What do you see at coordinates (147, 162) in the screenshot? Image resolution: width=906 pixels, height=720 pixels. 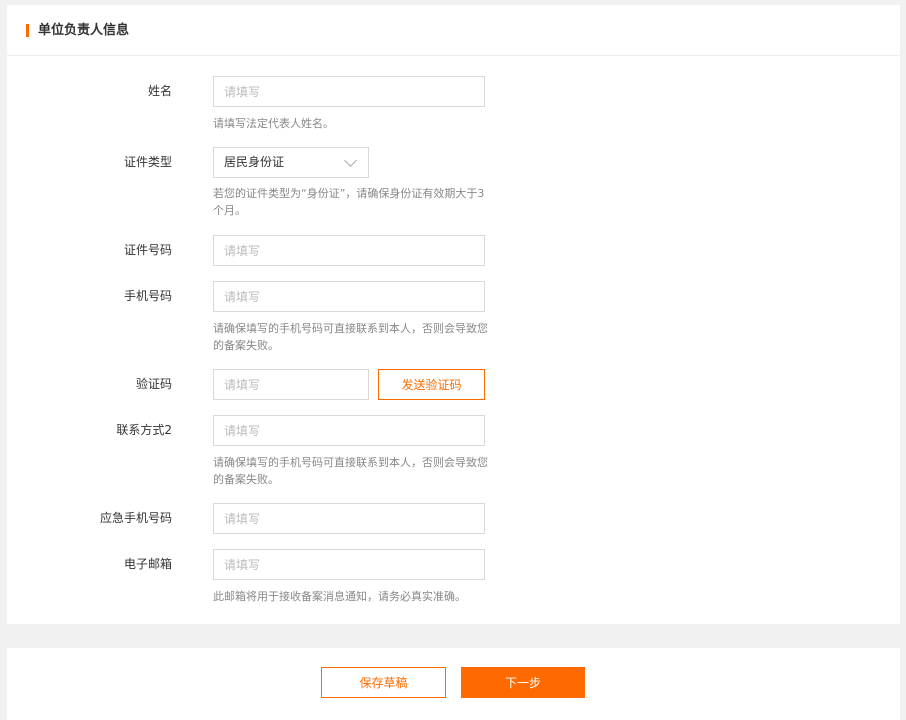 I see `id-type-label: 证件类型` at bounding box center [147, 162].